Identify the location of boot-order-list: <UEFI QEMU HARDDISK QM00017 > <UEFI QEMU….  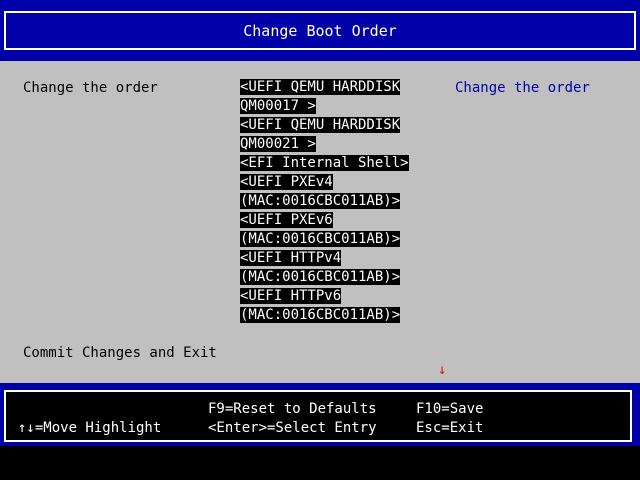
(324, 201).